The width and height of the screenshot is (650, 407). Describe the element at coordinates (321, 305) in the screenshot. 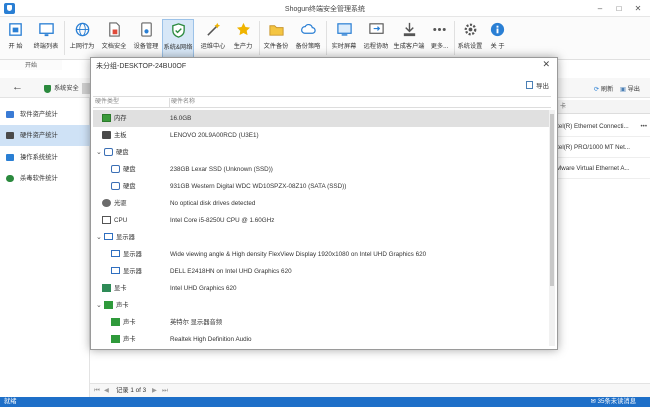

I see `tree-group-row: ⌄ 声卡` at that location.